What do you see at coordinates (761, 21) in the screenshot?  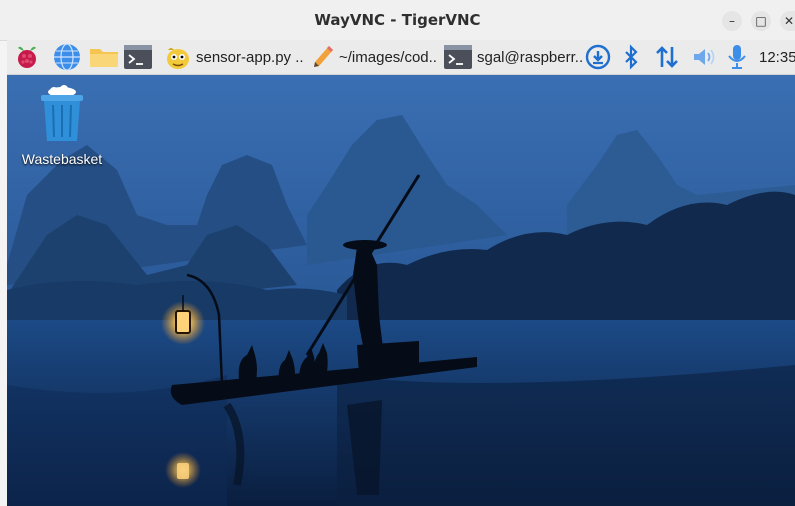 I see `maximize-button: □` at bounding box center [761, 21].